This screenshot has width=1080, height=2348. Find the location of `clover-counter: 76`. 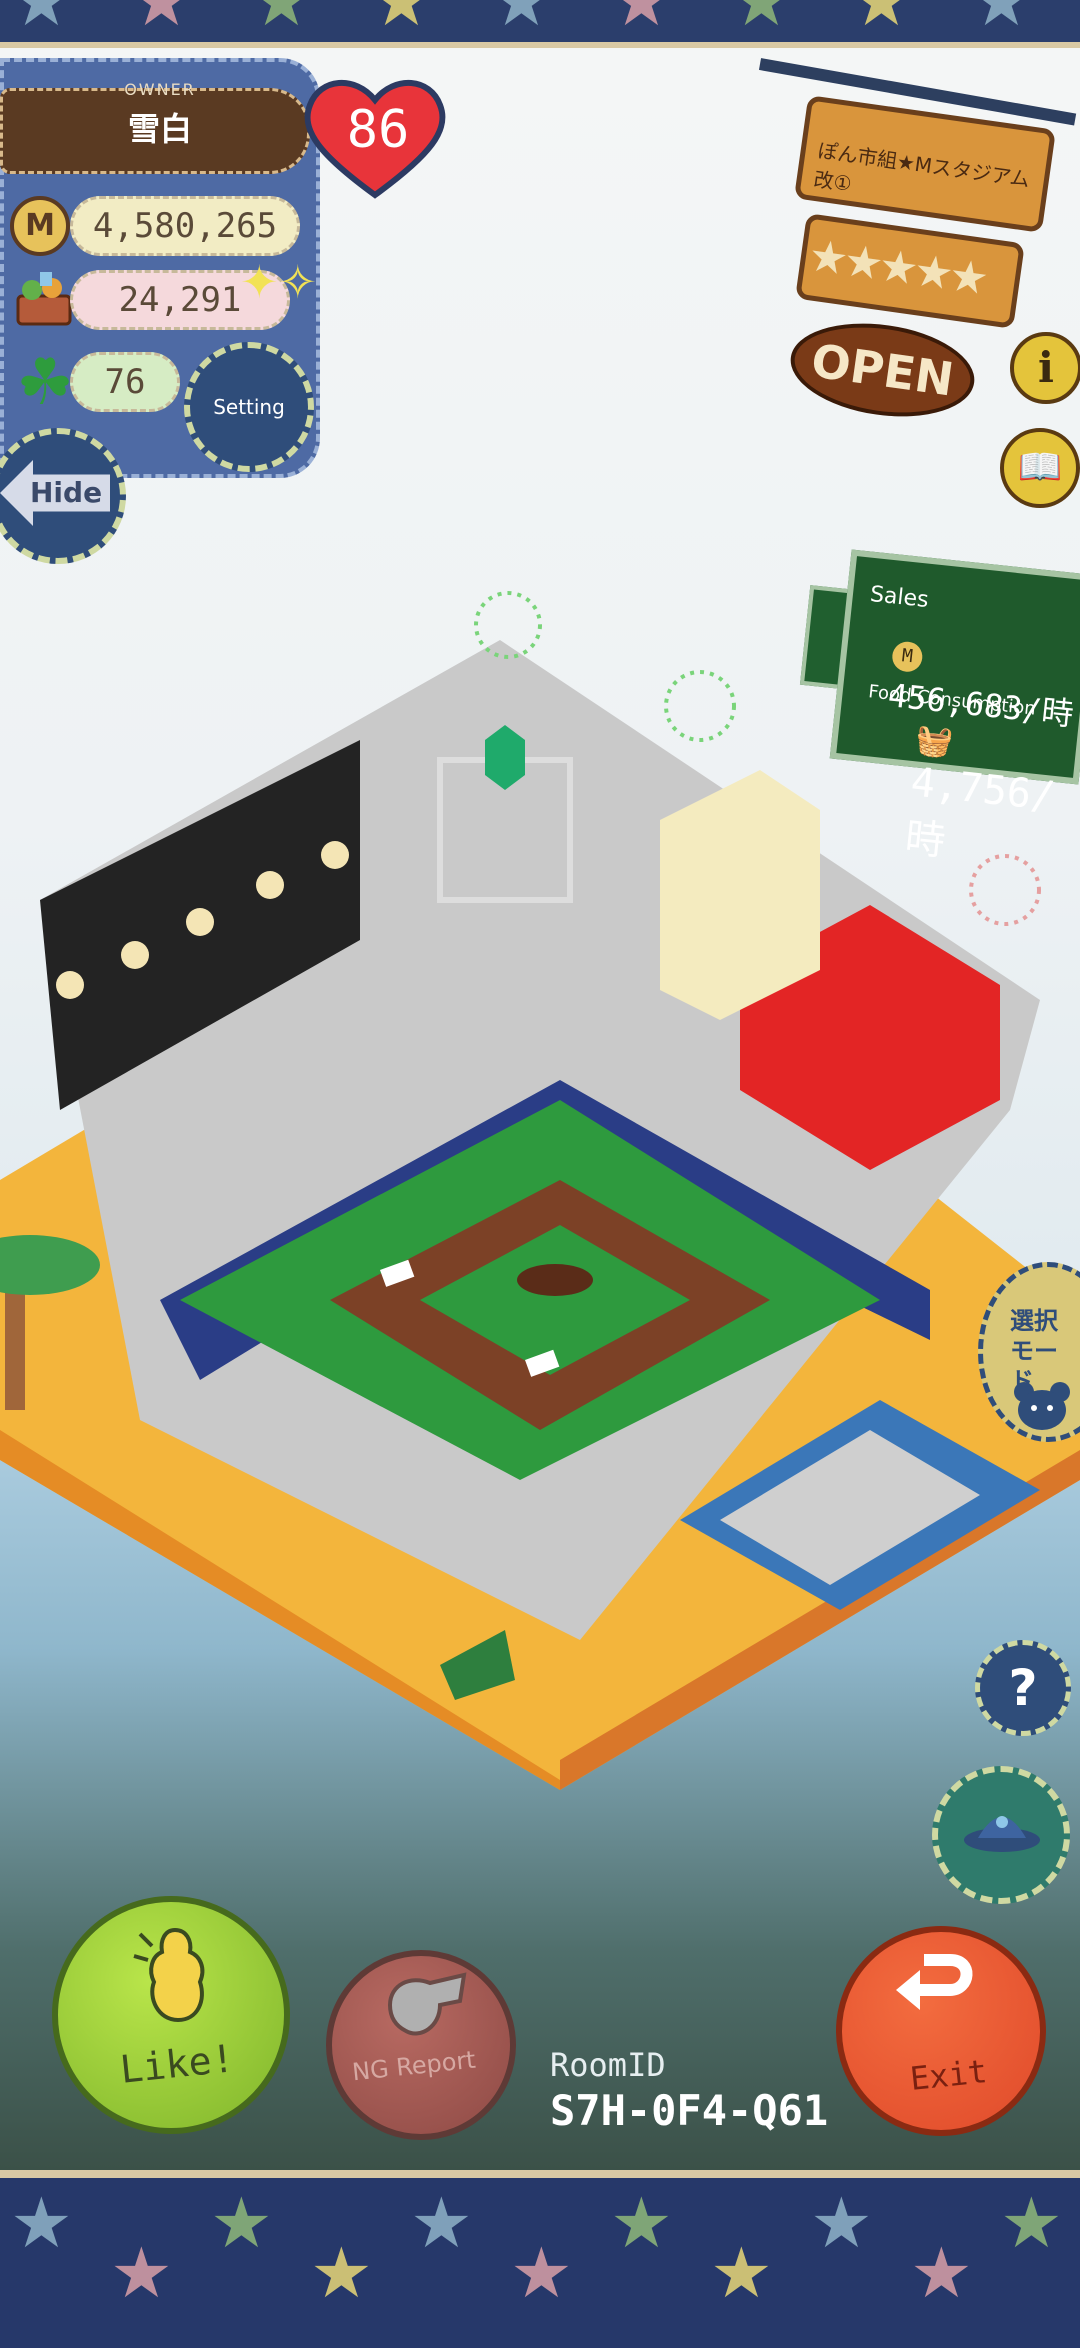

clover-counter: 76 is located at coordinates (125, 382).